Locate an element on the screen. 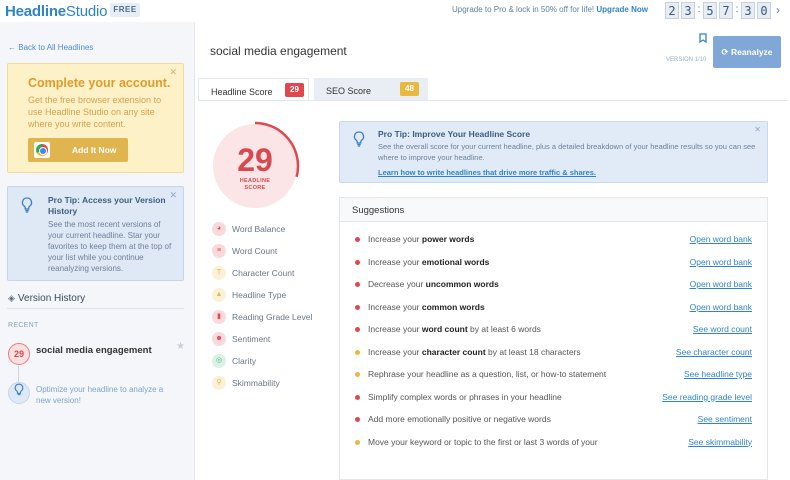 The image size is (790, 480). smiley-icon: ☻ is located at coordinates (219, 339).